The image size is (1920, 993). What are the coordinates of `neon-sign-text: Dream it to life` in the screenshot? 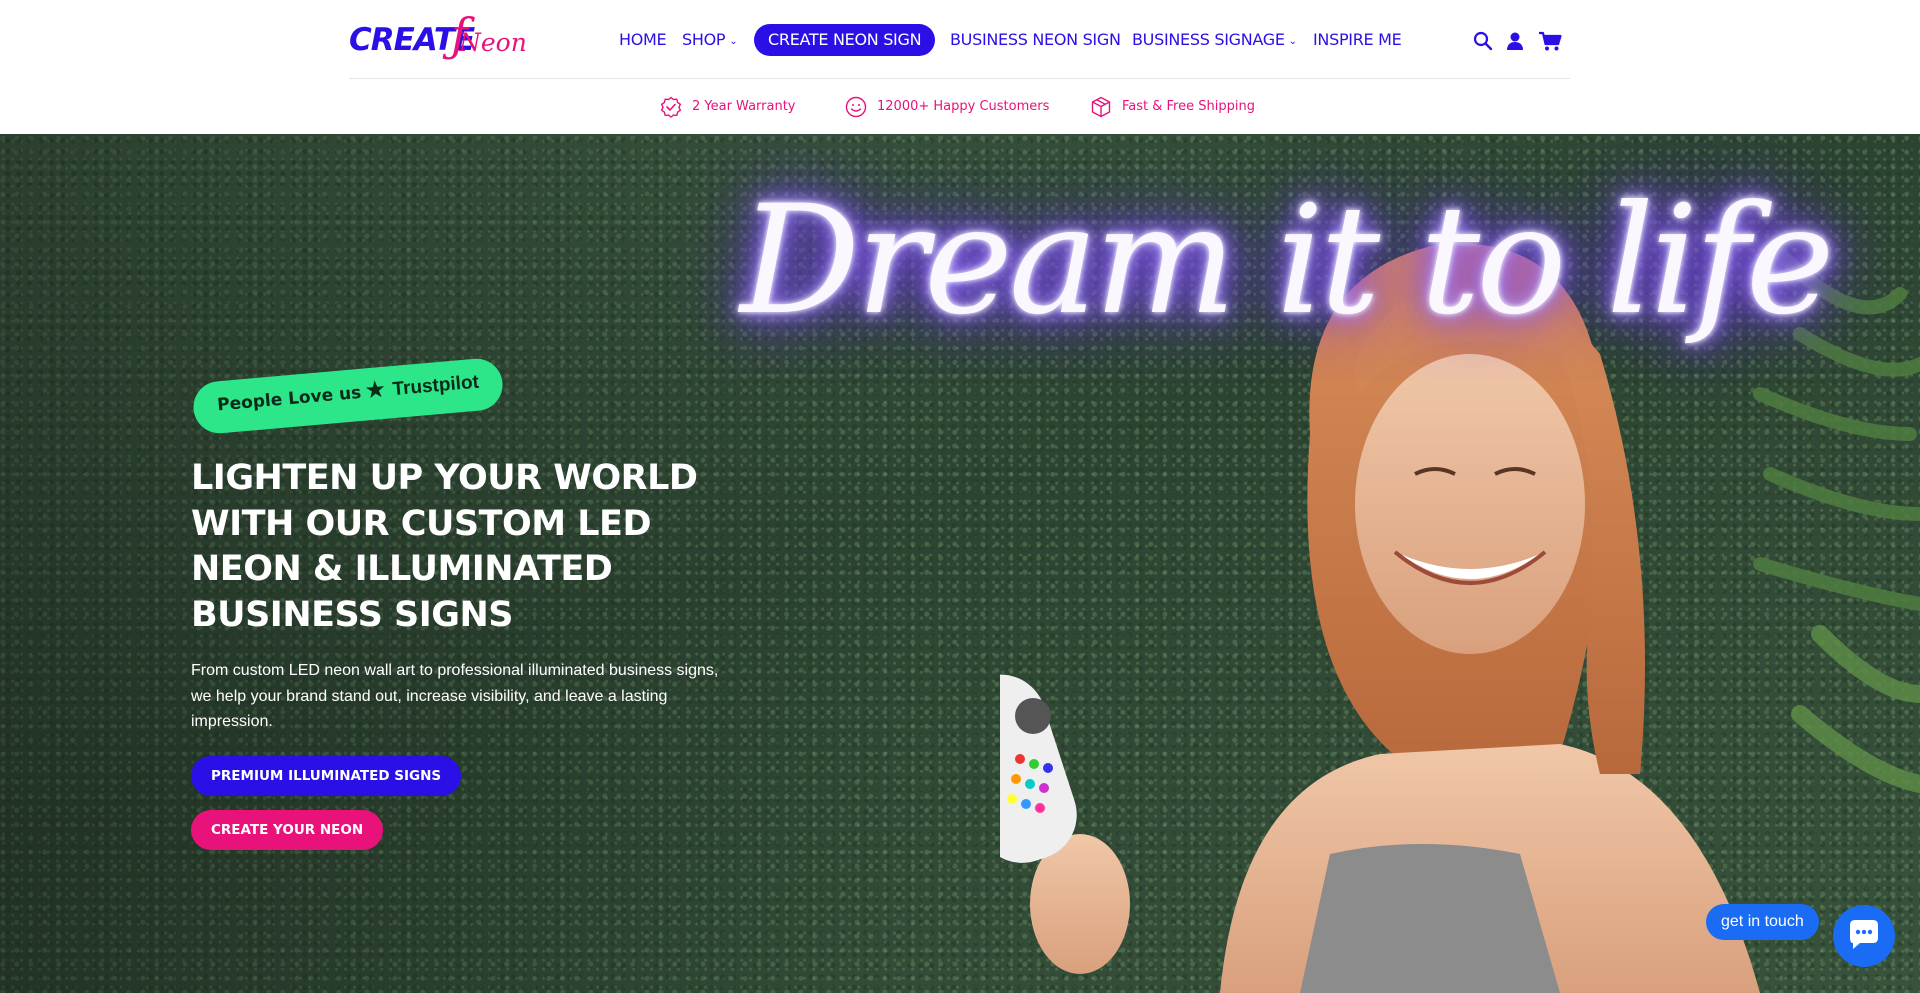 It's located at (1287, 261).